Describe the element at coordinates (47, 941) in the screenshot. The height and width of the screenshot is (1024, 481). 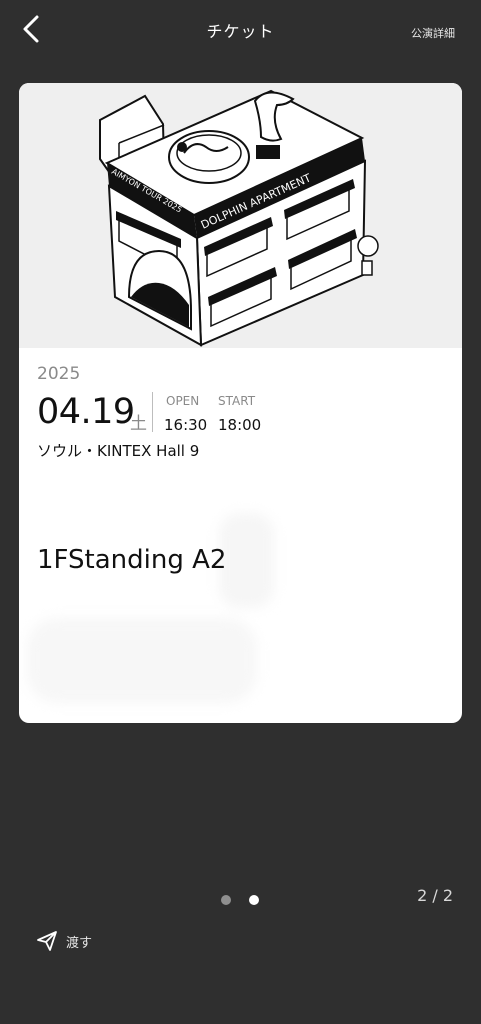
I see `send-icon` at that location.